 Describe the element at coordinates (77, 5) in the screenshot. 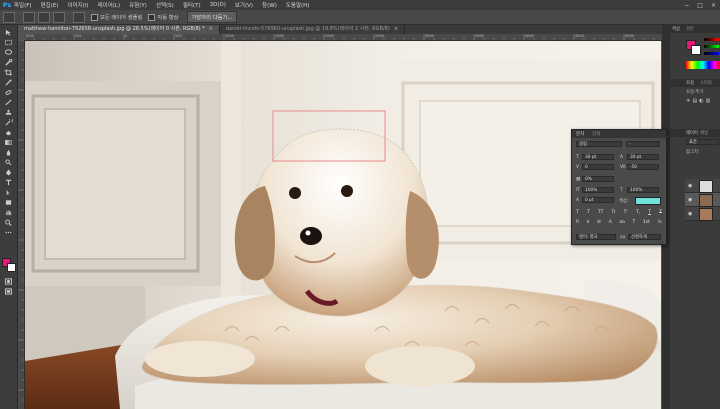

I see `menu-image: 이미지(I)` at that location.